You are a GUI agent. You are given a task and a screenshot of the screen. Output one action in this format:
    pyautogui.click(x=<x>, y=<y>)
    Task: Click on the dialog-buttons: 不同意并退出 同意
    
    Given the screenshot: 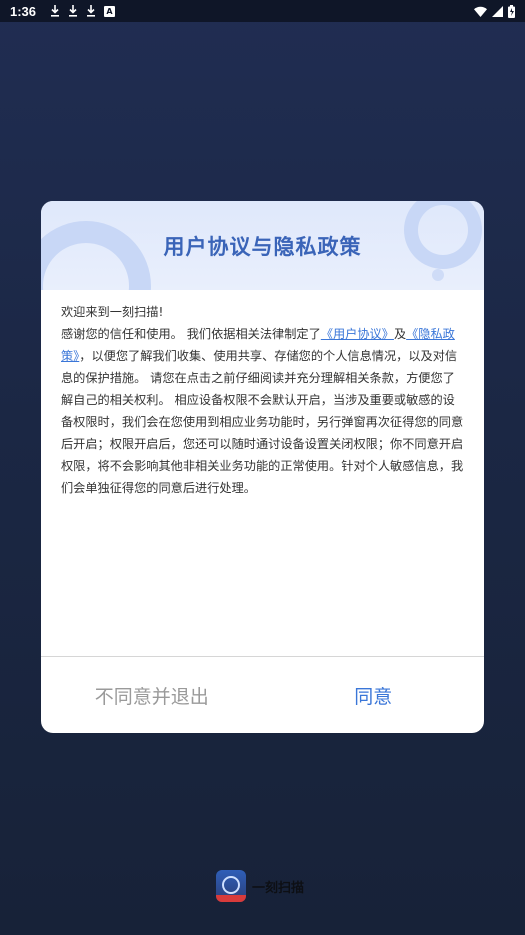 What is the action you would take?
    pyautogui.click(x=262, y=695)
    